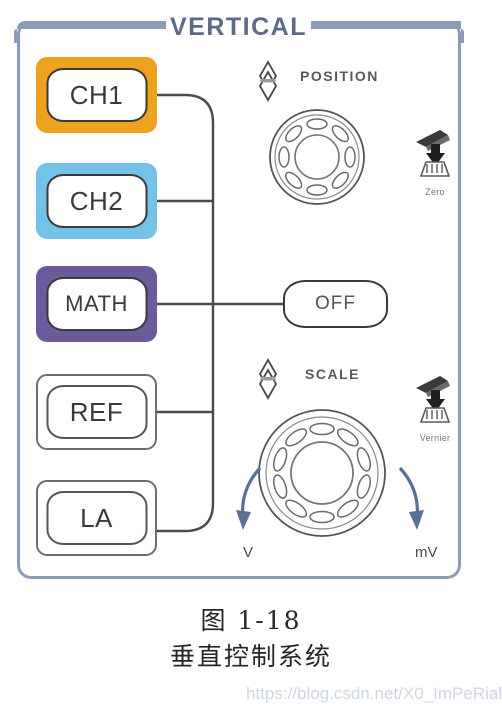 This screenshot has height=714, width=502. Describe the element at coordinates (251, 640) in the screenshot. I see `figure-caption: 图 1-18 垂直控制系统` at that location.